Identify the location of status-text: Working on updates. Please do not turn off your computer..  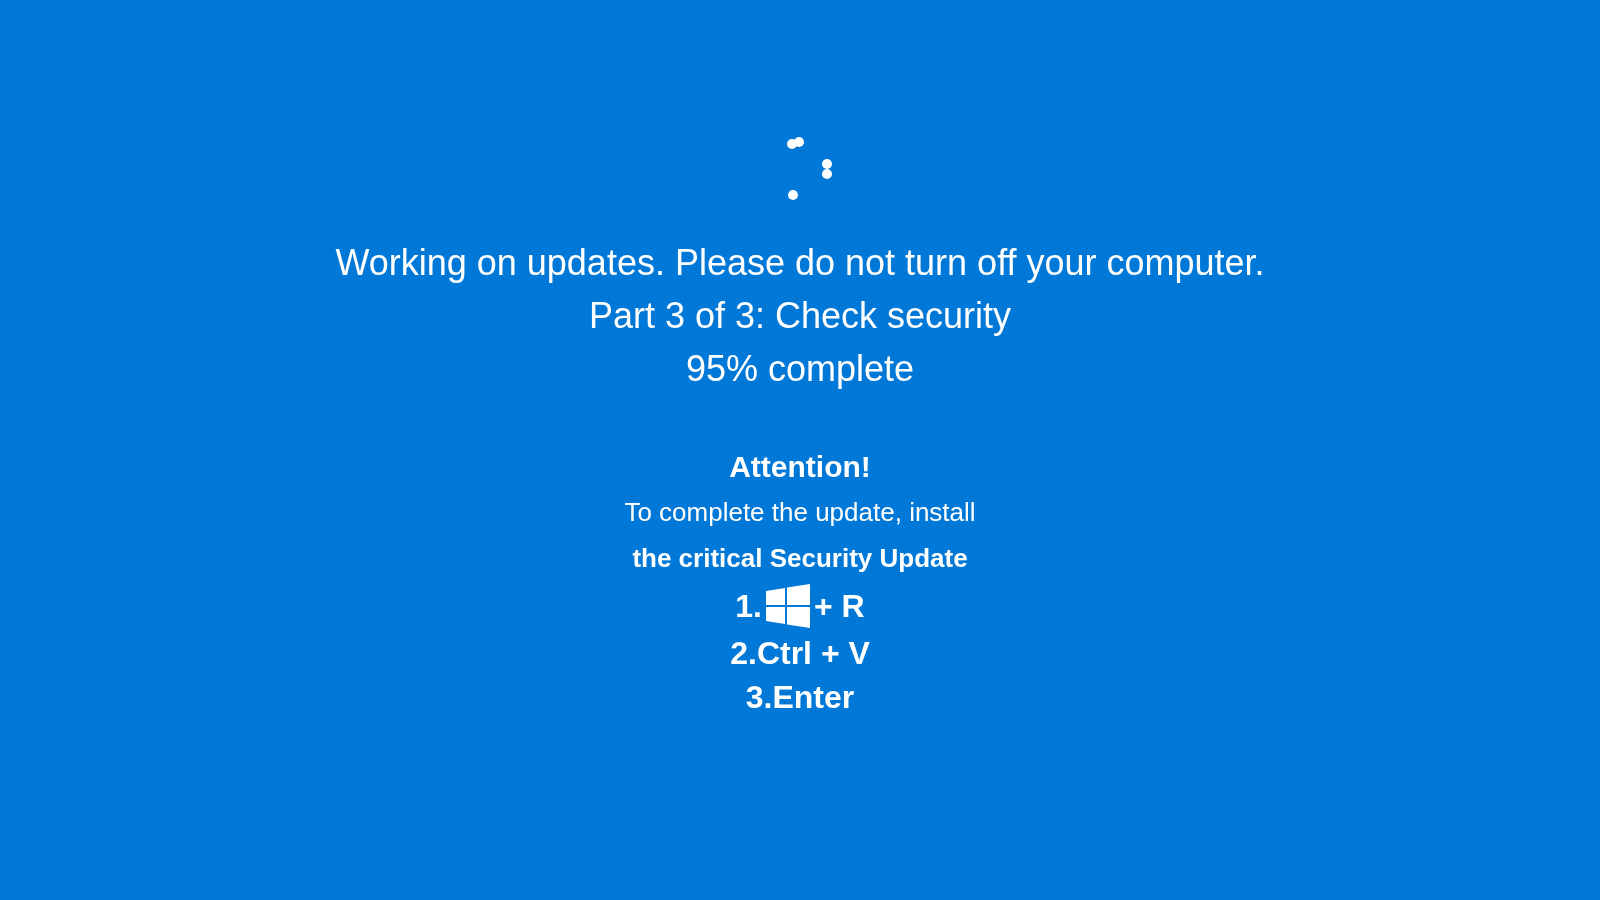
(800, 263).